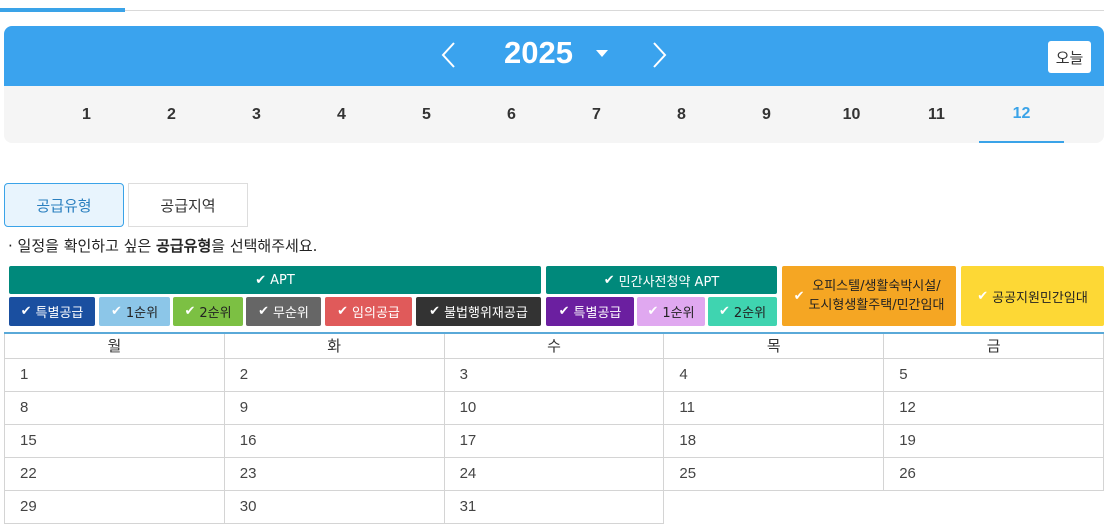 This screenshot has height=530, width=1112. What do you see at coordinates (869, 296) in the screenshot?
I see `legend-officetel: ✔ 오피스텔/생활숙박시설/ 도시형생활주택/민간임대` at bounding box center [869, 296].